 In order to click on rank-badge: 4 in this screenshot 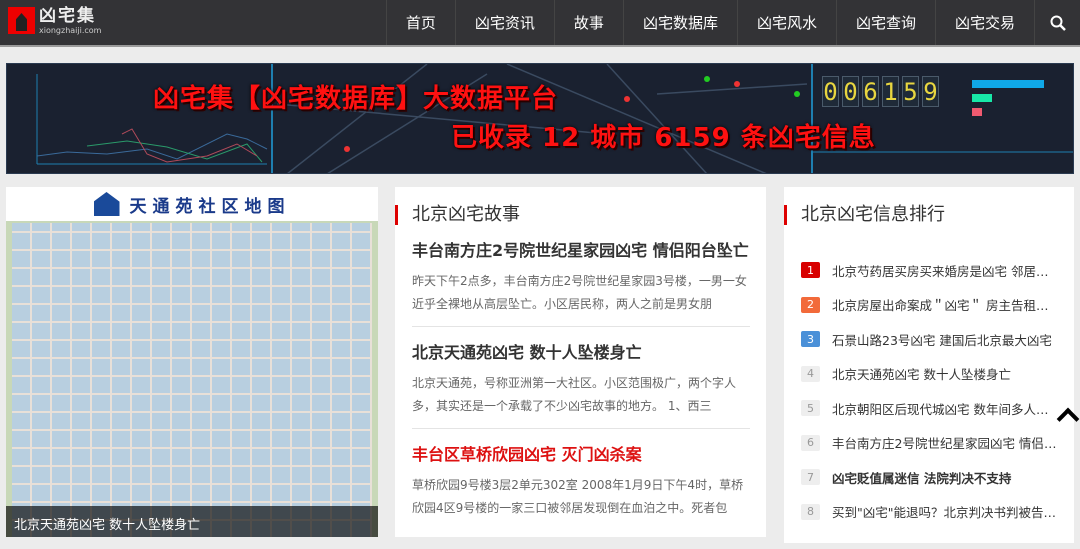, I will do `click(810, 373)`.